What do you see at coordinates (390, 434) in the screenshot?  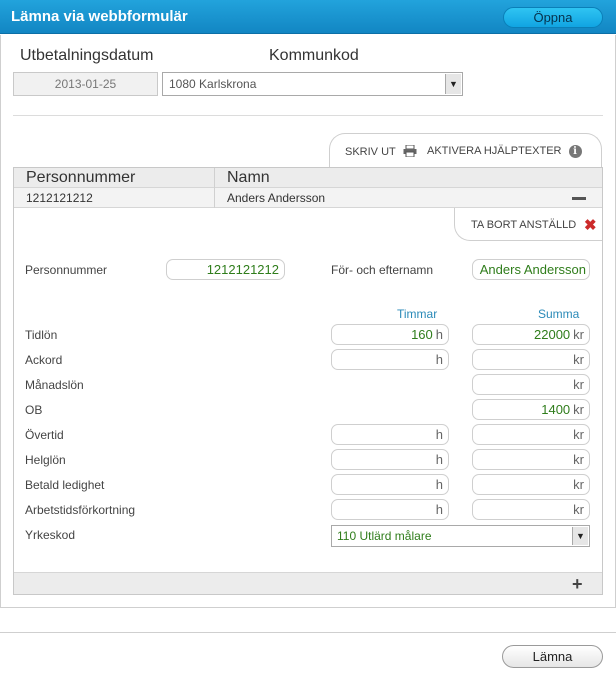 I see `overtid-hours-input: h` at bounding box center [390, 434].